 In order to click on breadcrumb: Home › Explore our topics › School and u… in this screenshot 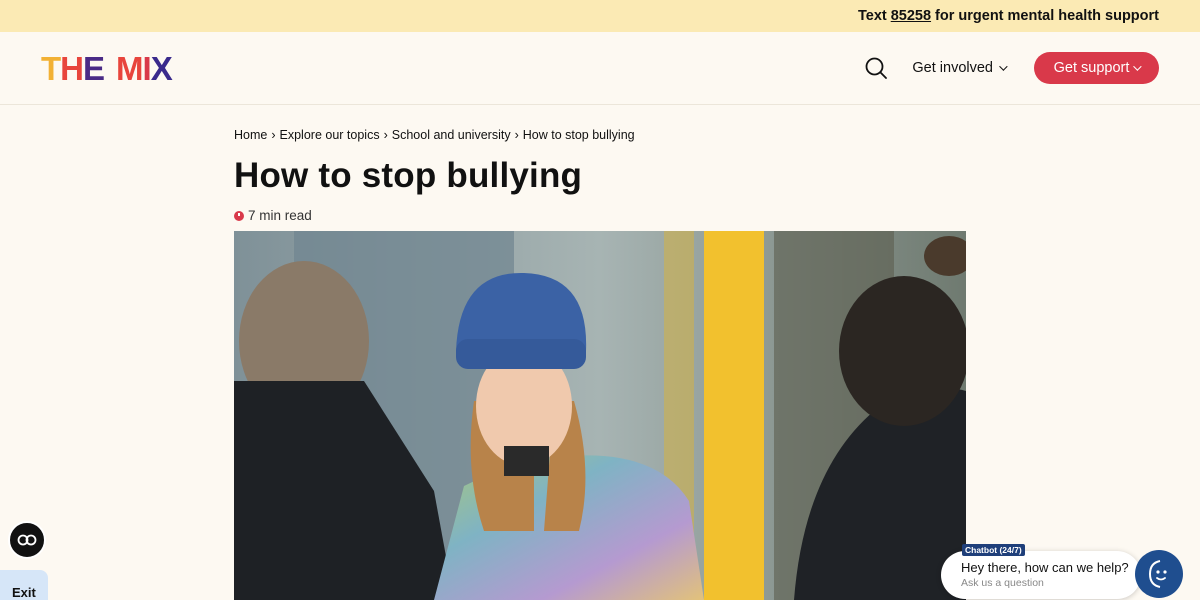, I will do `click(600, 135)`.